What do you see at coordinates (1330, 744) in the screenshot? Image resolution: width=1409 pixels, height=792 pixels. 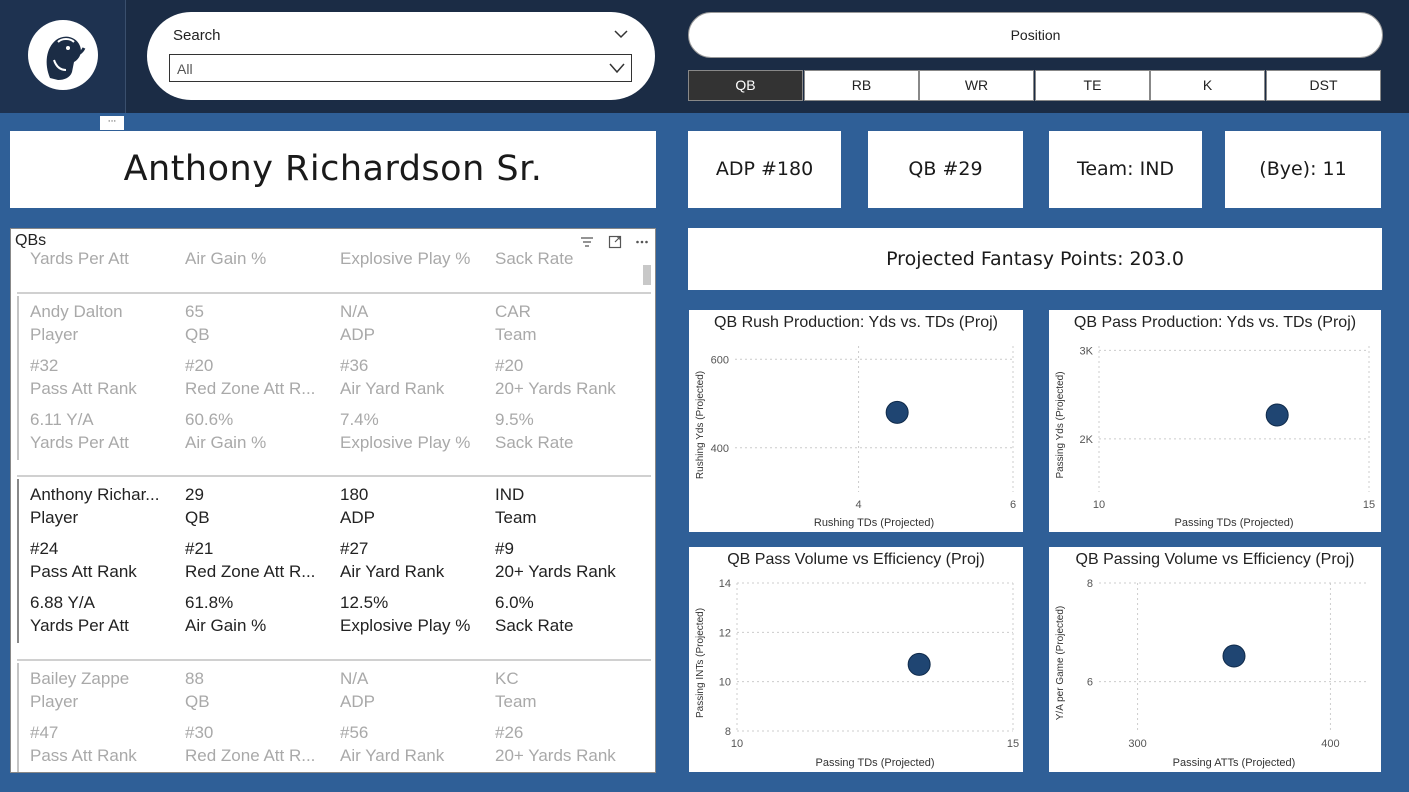 I see `x-tick-label: 400` at bounding box center [1330, 744].